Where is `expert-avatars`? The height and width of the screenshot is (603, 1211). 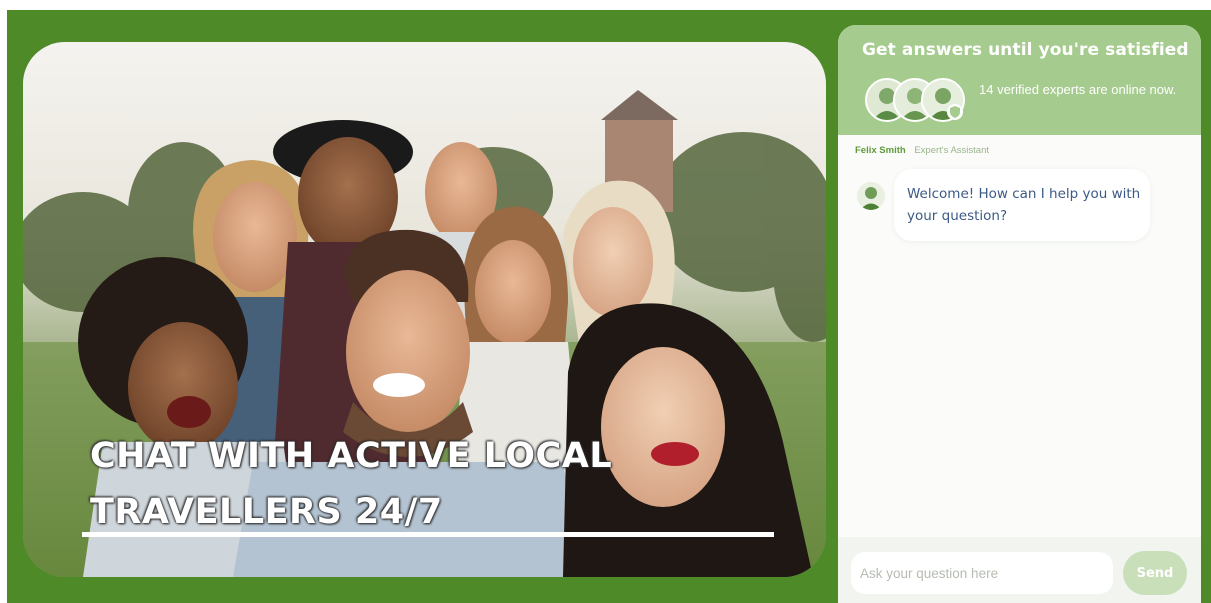
expert-avatars is located at coordinates (920, 100).